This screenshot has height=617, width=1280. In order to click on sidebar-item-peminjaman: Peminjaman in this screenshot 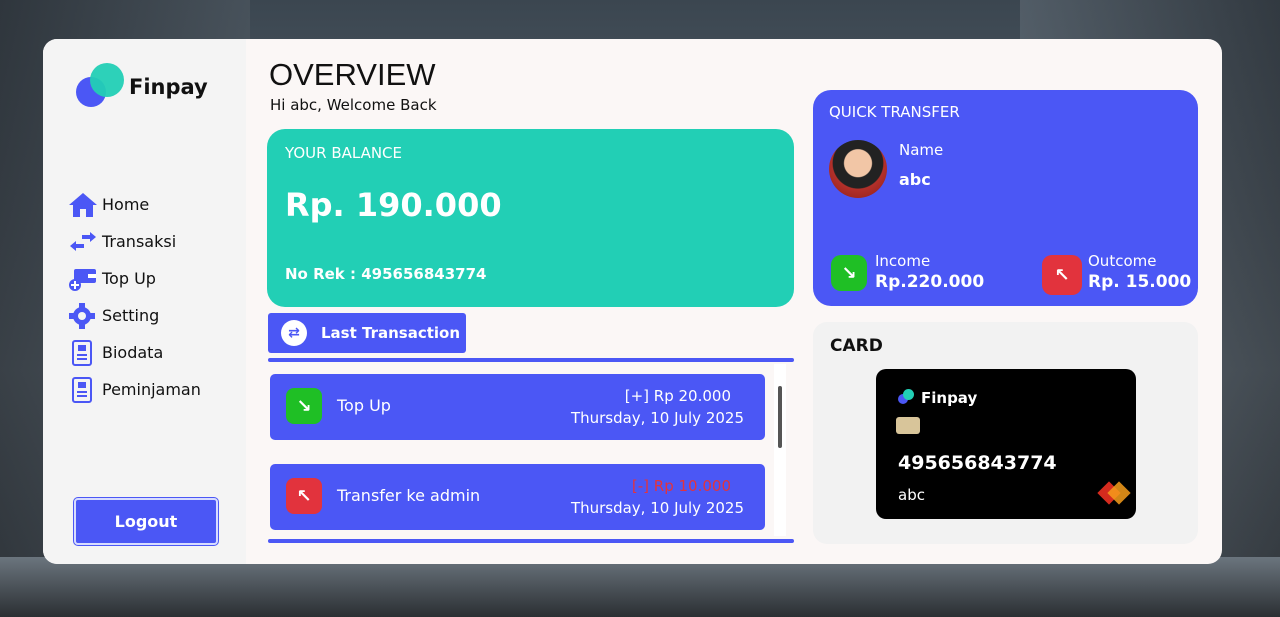, I will do `click(153, 389)`.